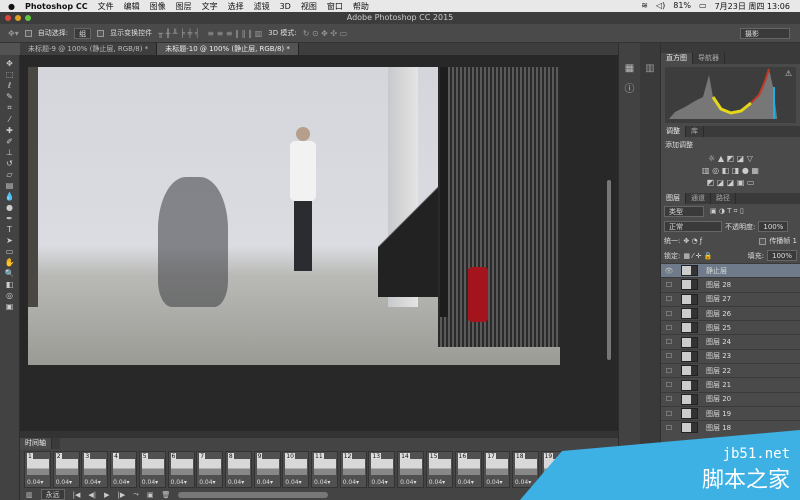  What do you see at coordinates (730, 270) in the screenshot?
I see `layer-row: 👁 静止层` at bounding box center [730, 270].